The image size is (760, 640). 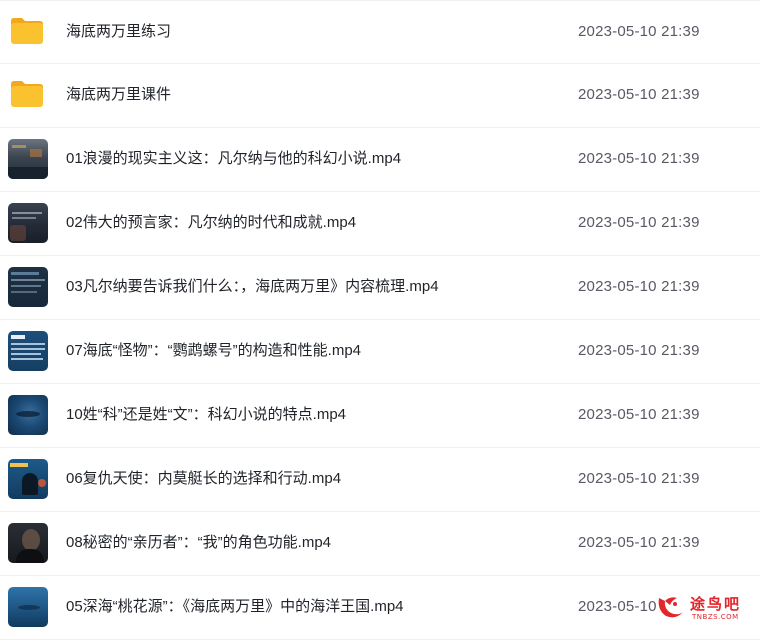 What do you see at coordinates (380, 224) in the screenshot?
I see `file-row: 02伟大的预言家：凡尔纳的时代和成就.mp4 2023-05-10 21:39` at bounding box center [380, 224].